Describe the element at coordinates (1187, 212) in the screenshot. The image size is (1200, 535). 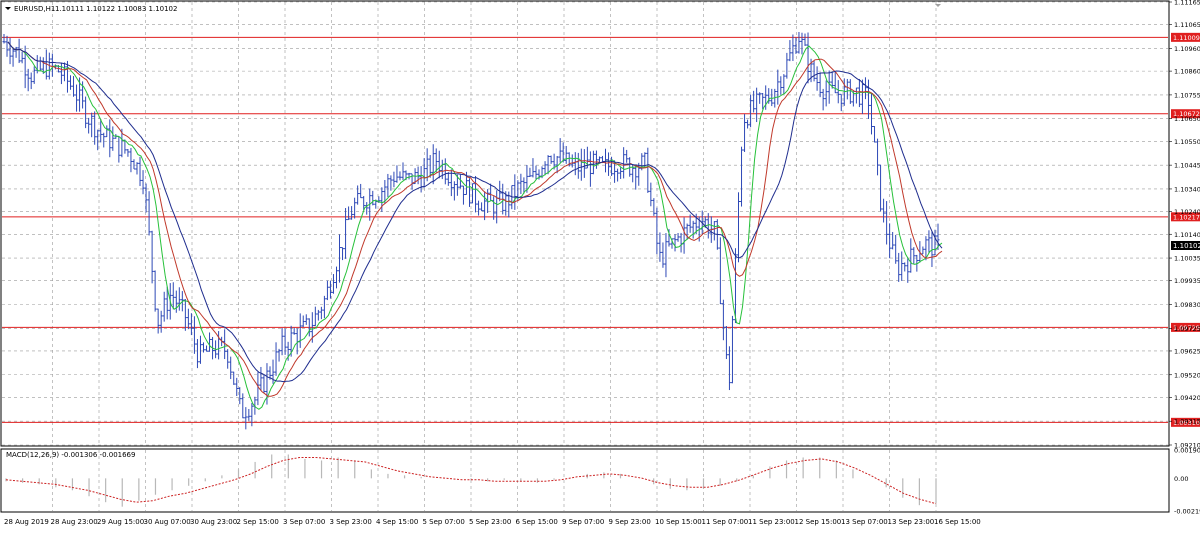
I see `y-tick-label: 1.10240` at that location.